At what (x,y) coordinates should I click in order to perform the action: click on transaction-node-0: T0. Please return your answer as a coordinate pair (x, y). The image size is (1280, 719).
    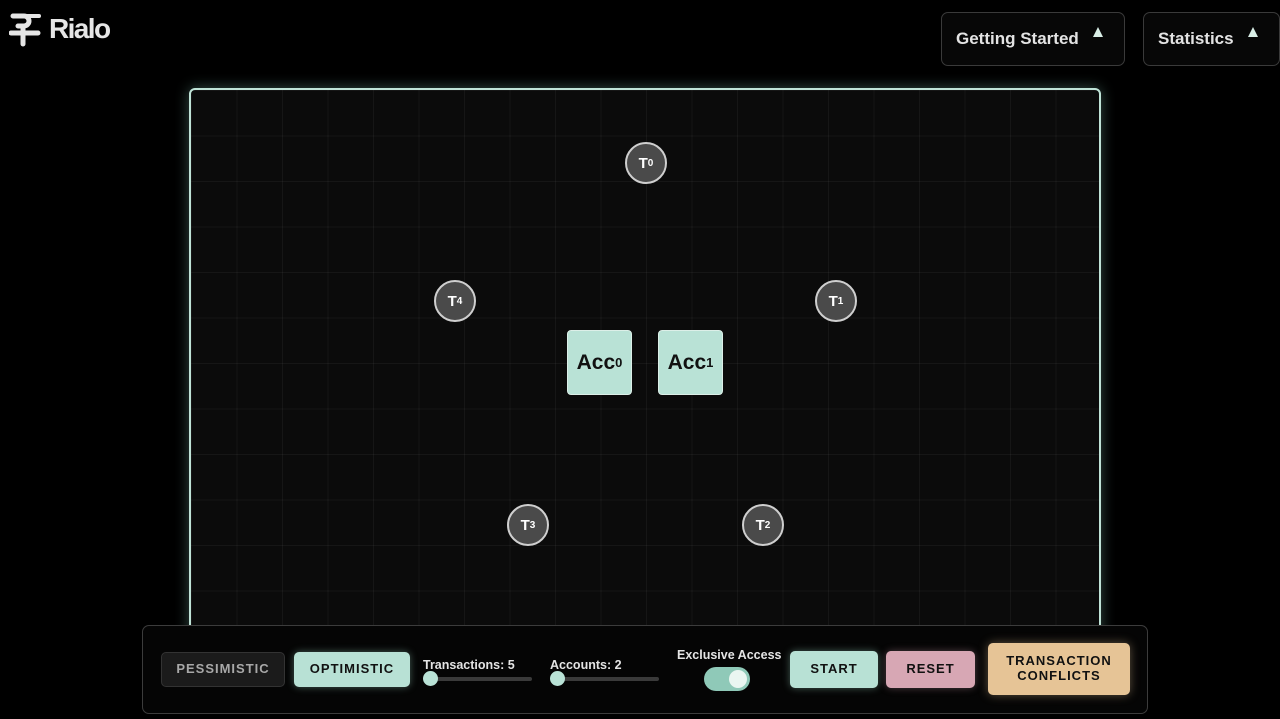
    Looking at the image, I should click on (646, 163).